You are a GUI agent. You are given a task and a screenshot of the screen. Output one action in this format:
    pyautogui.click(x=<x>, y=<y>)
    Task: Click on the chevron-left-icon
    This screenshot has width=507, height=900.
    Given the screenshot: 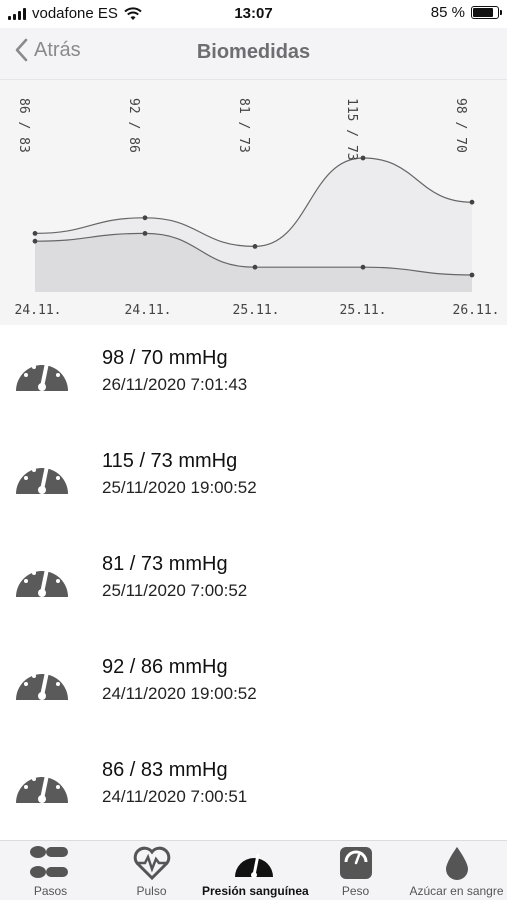 What is the action you would take?
    pyautogui.click(x=21, y=50)
    